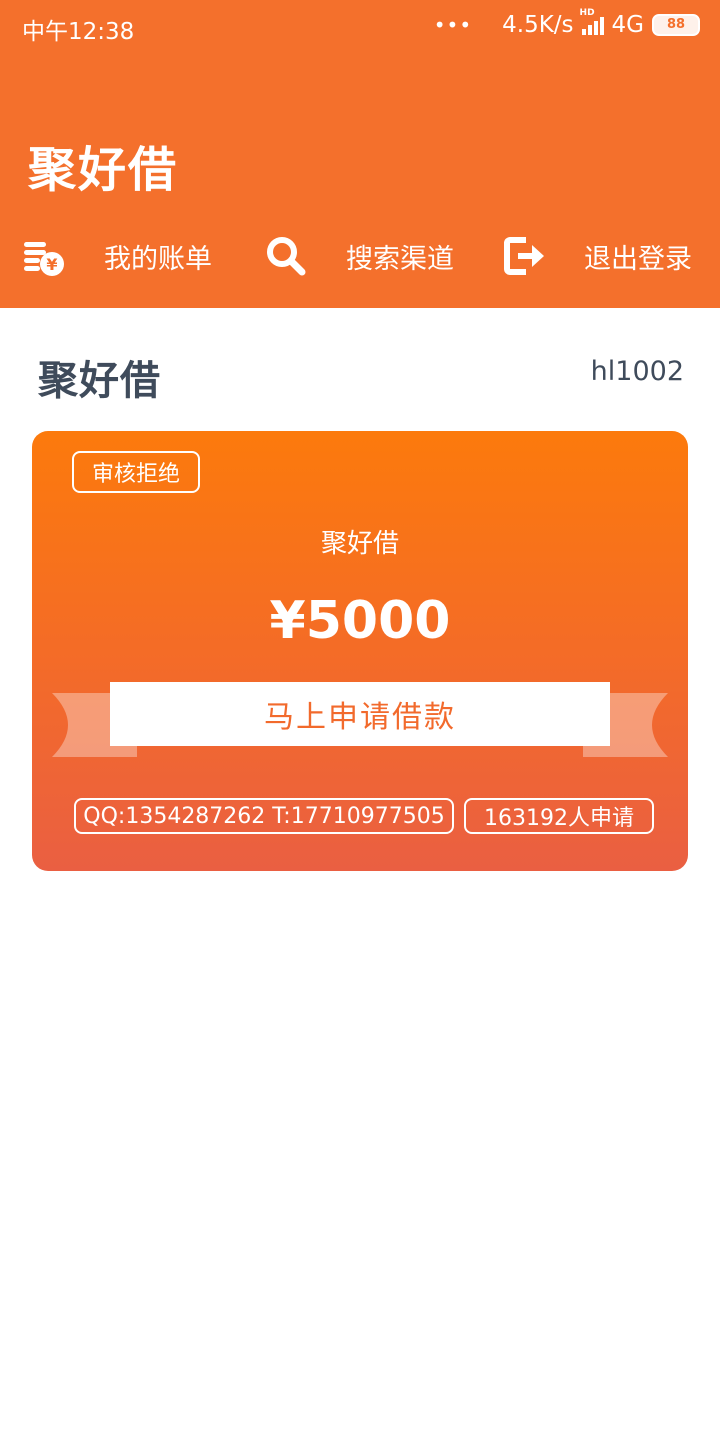  What do you see at coordinates (638, 259) in the screenshot?
I see `nav-logout-label: 退出登录` at bounding box center [638, 259].